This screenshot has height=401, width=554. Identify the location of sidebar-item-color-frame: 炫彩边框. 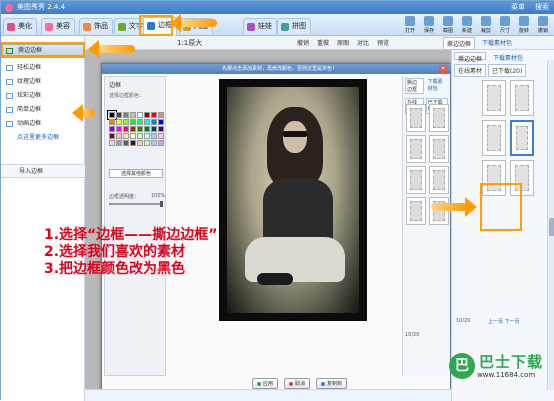
(23, 96).